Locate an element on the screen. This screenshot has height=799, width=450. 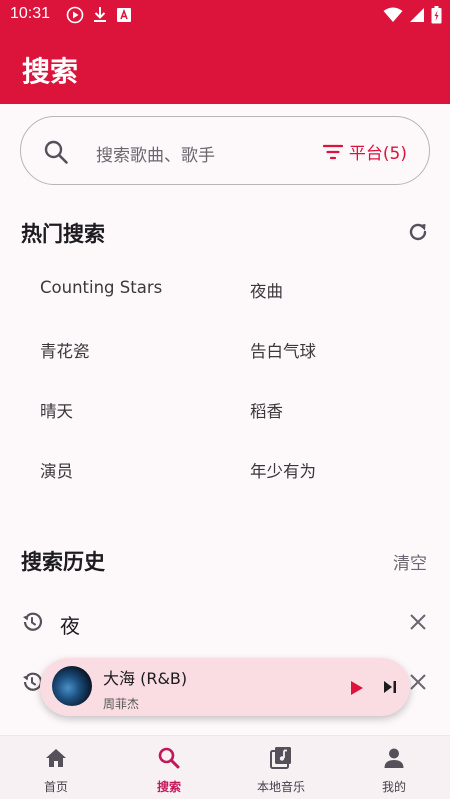
media-play-status-icon is located at coordinates (75, 15).